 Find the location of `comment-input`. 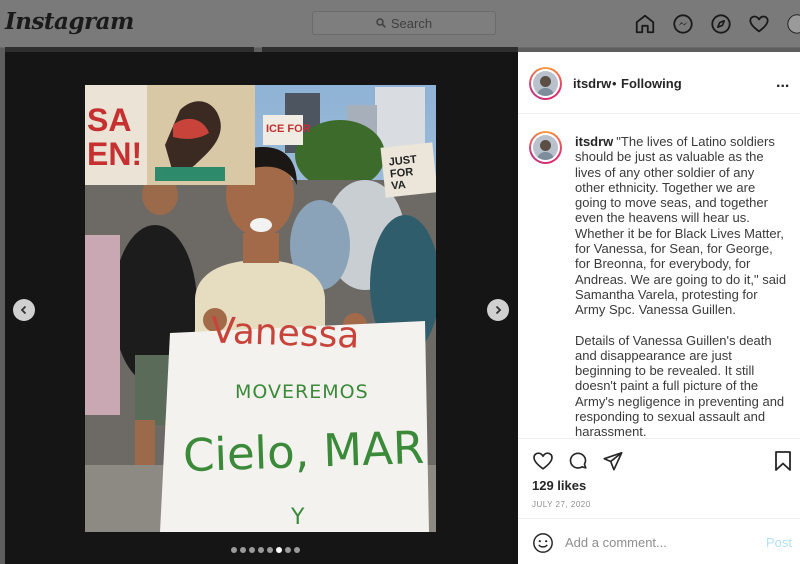

comment-input is located at coordinates (655, 542).